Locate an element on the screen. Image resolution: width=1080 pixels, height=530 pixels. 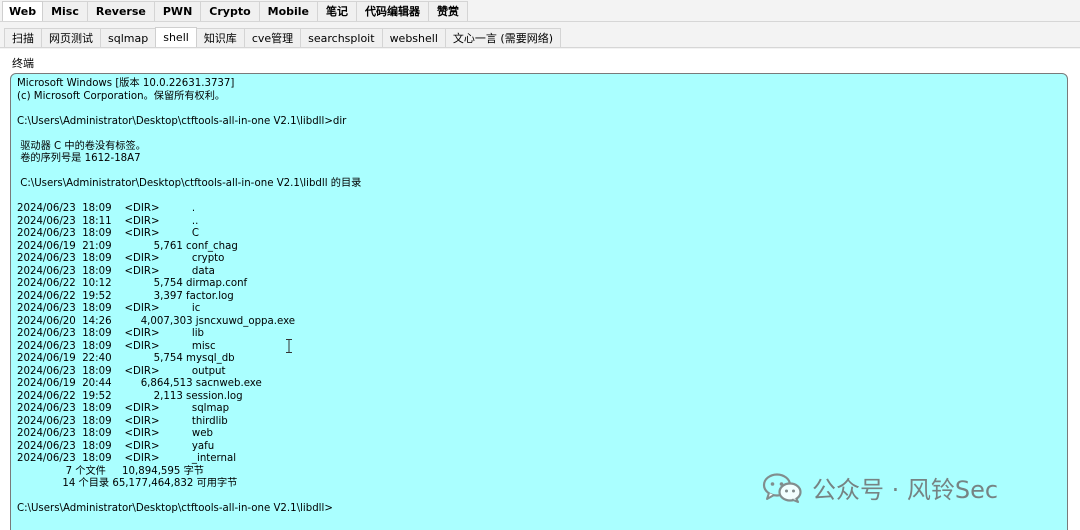
subtab-shell: shell is located at coordinates (176, 37).